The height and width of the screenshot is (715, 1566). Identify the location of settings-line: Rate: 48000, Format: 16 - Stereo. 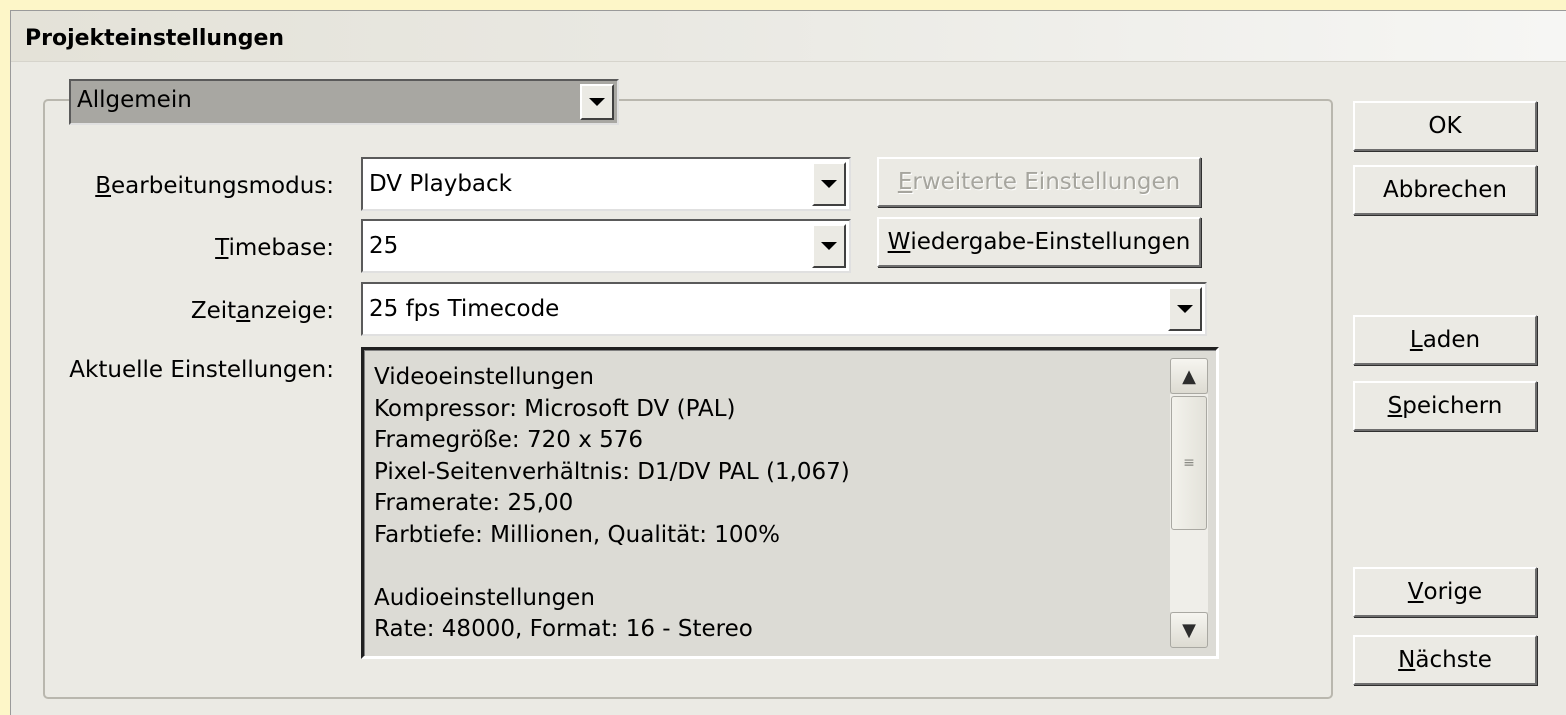
(563, 629).